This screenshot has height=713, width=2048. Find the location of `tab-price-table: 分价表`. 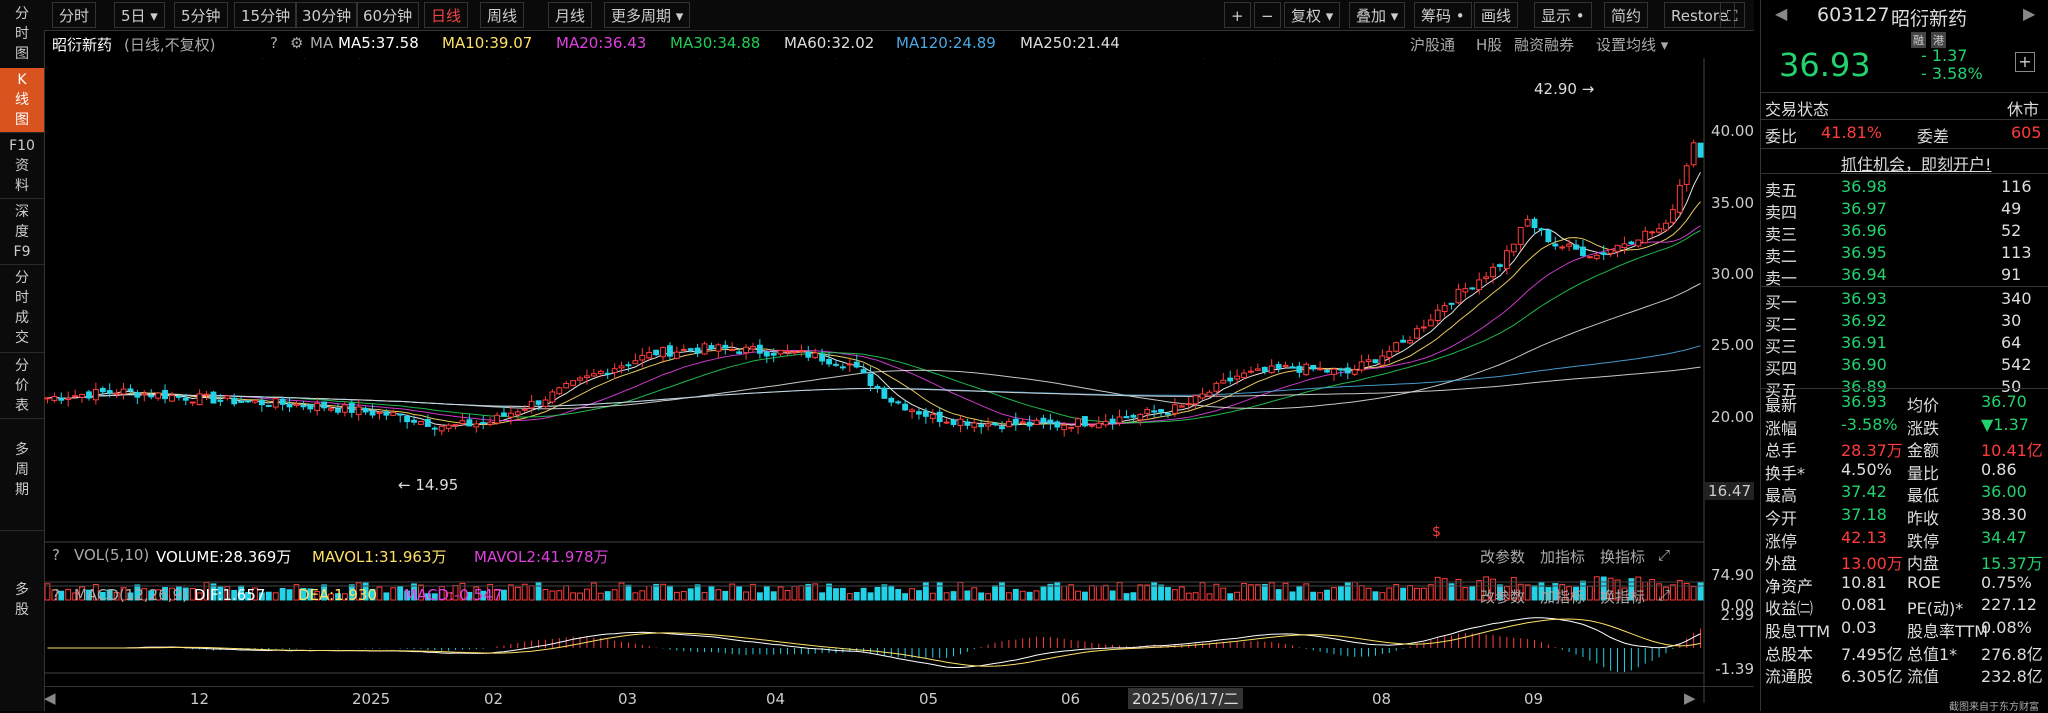

tab-price-table: 分价表 is located at coordinates (22, 386).